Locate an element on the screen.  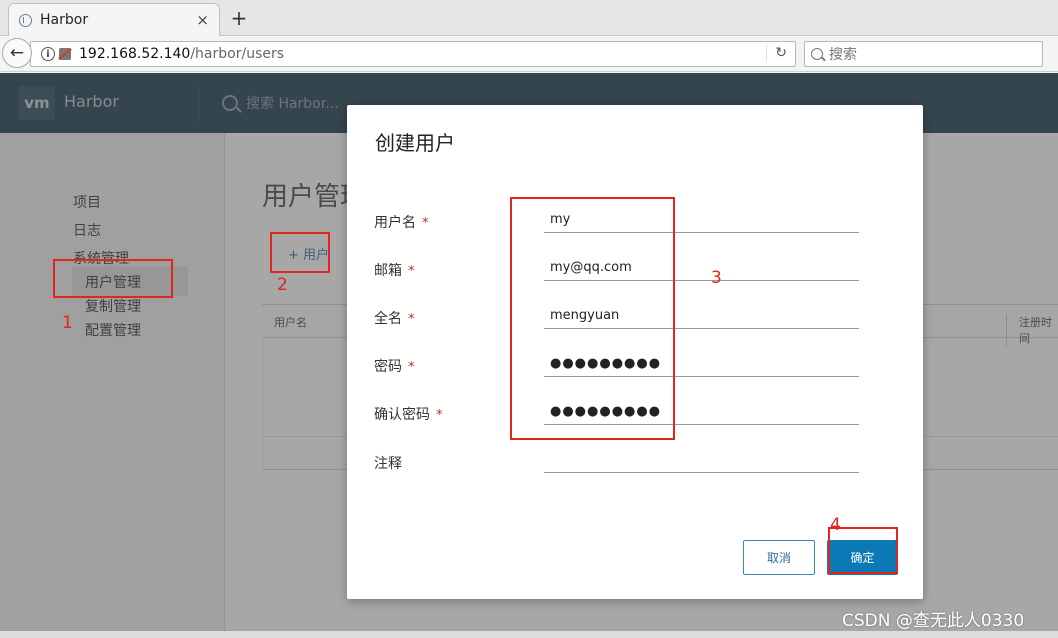
url-host: 192.168.52.140 is located at coordinates (135, 54).